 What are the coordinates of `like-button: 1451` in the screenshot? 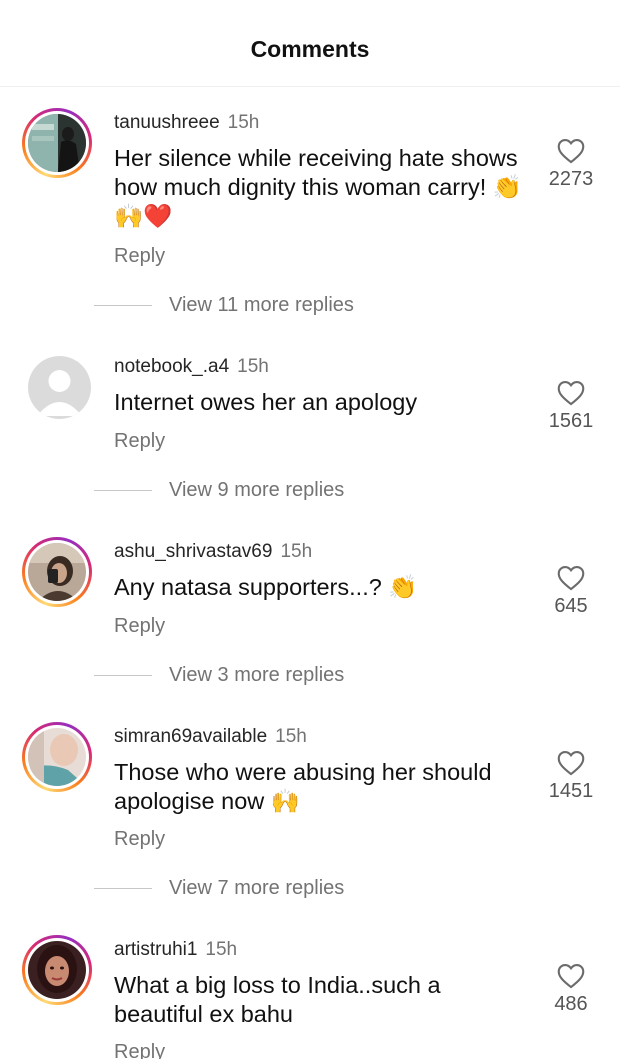 It's located at (571, 776).